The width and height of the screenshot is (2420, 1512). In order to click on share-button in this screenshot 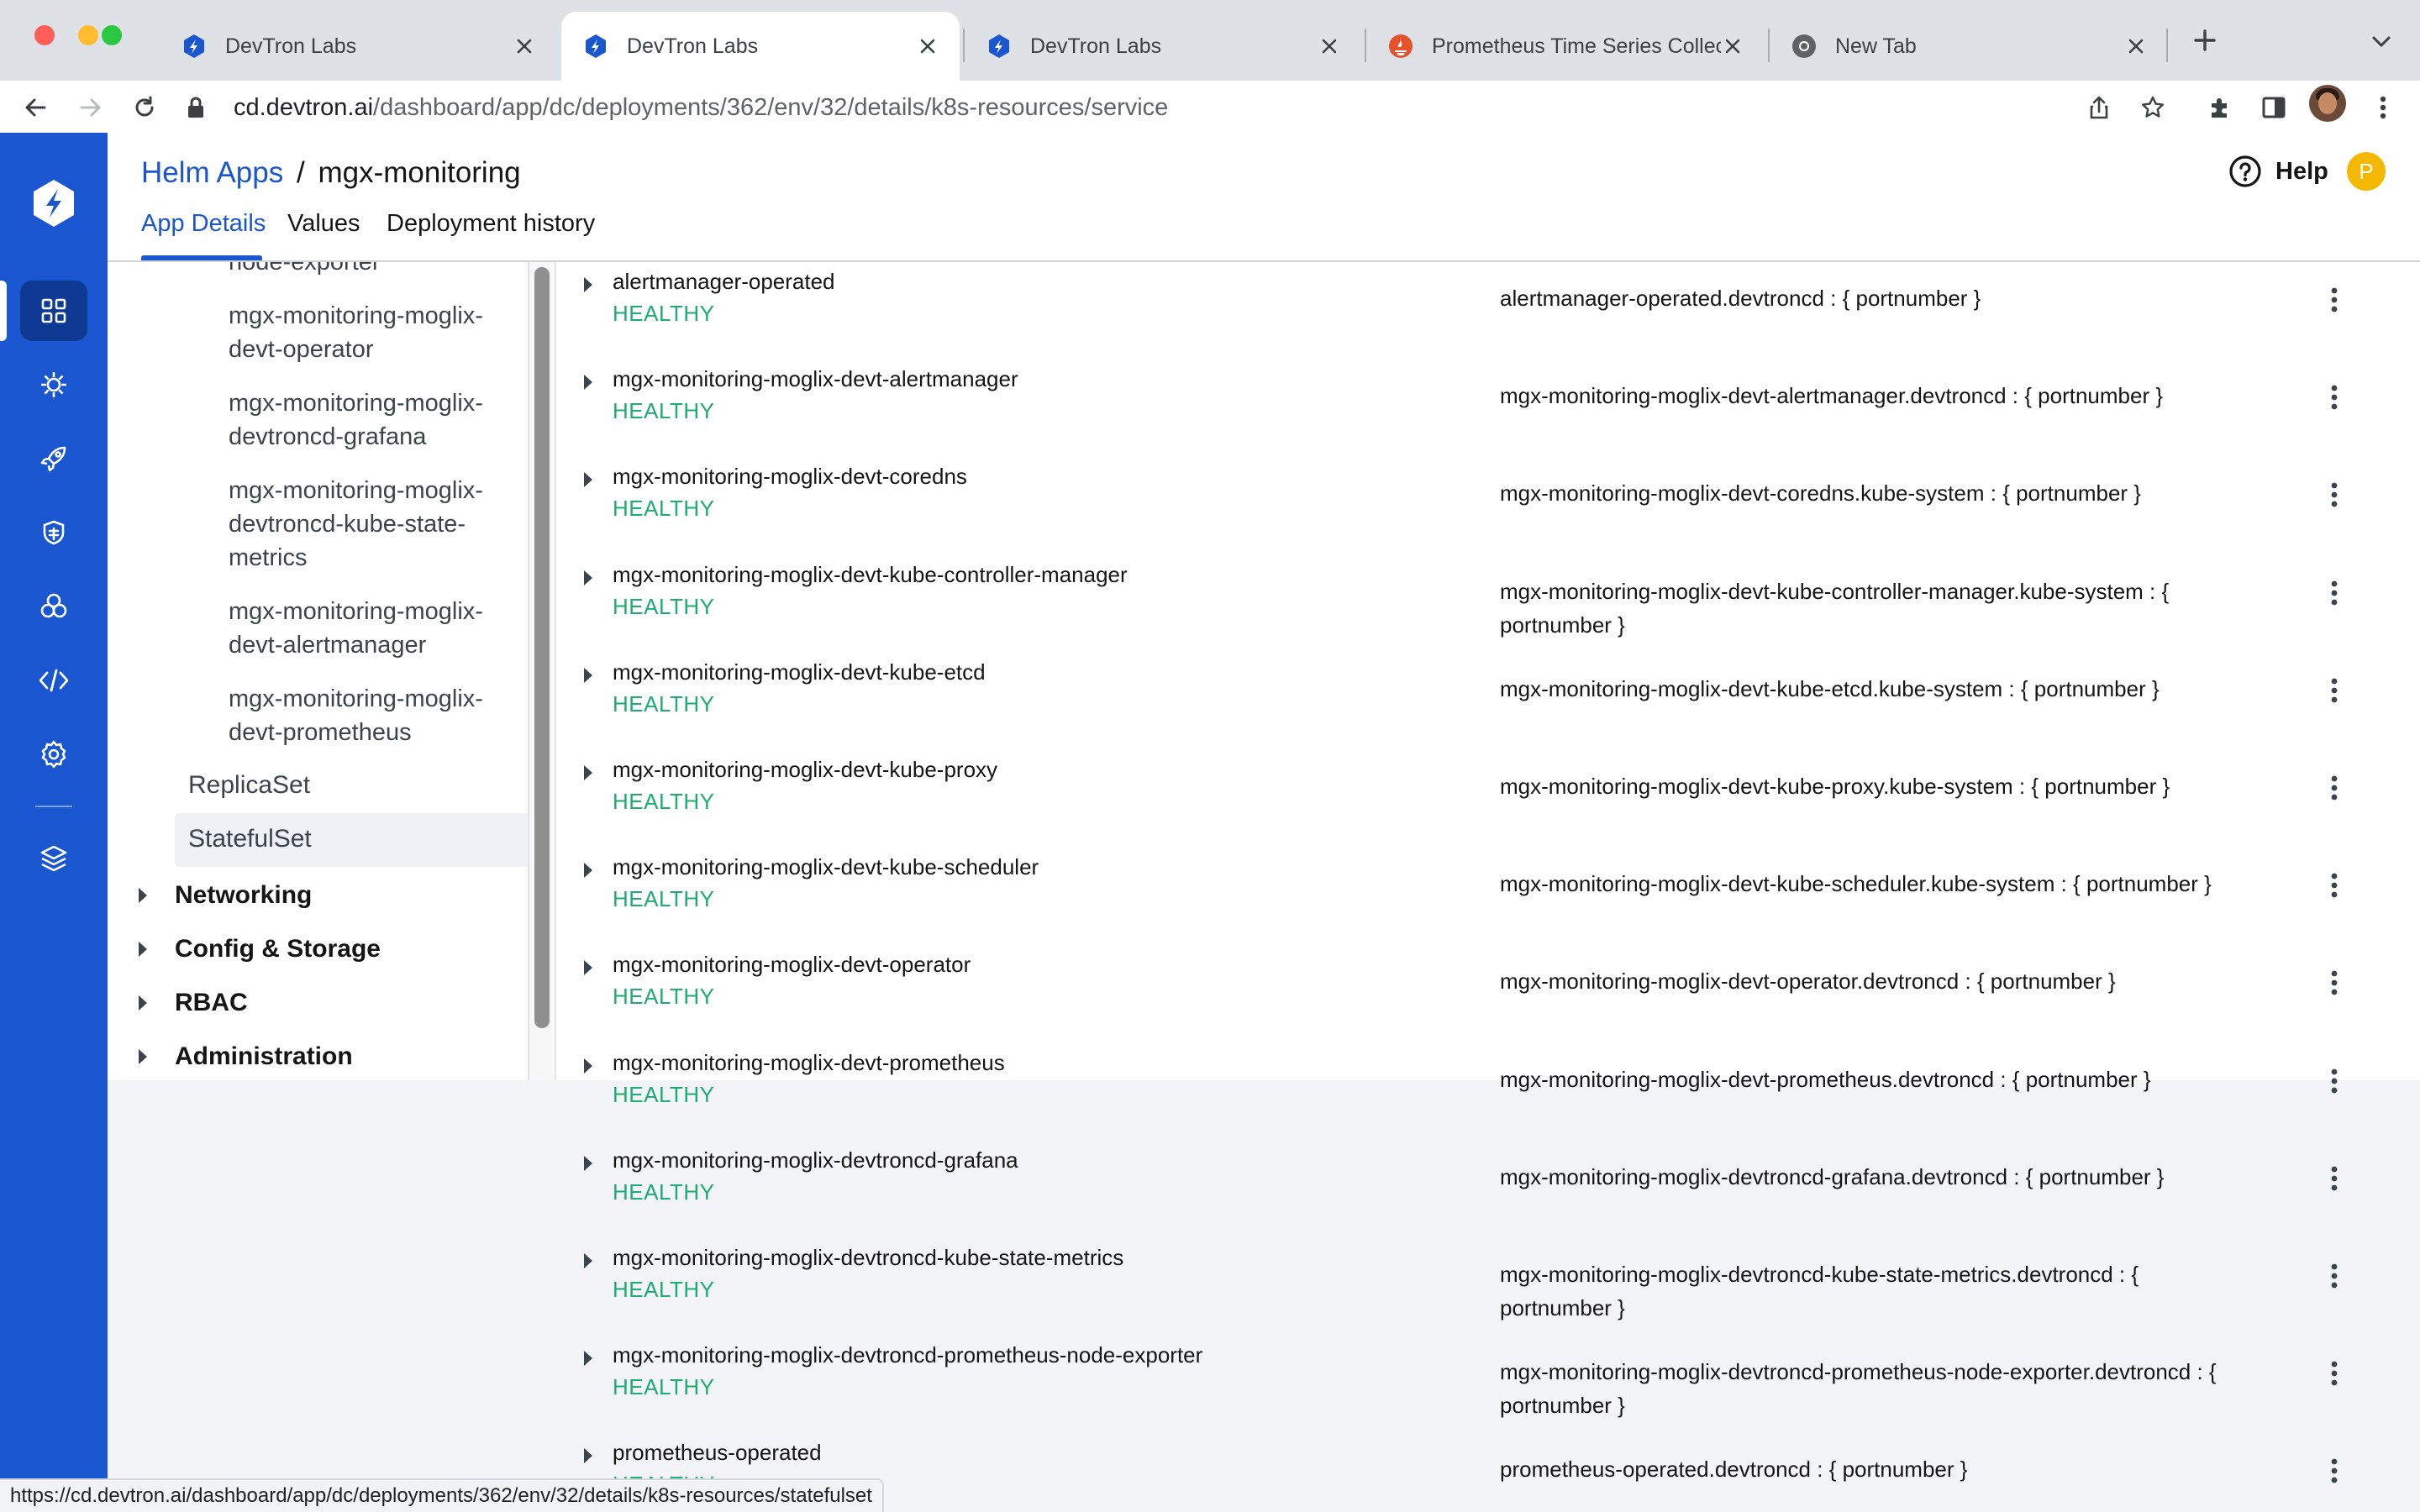, I will do `click(2099, 107)`.